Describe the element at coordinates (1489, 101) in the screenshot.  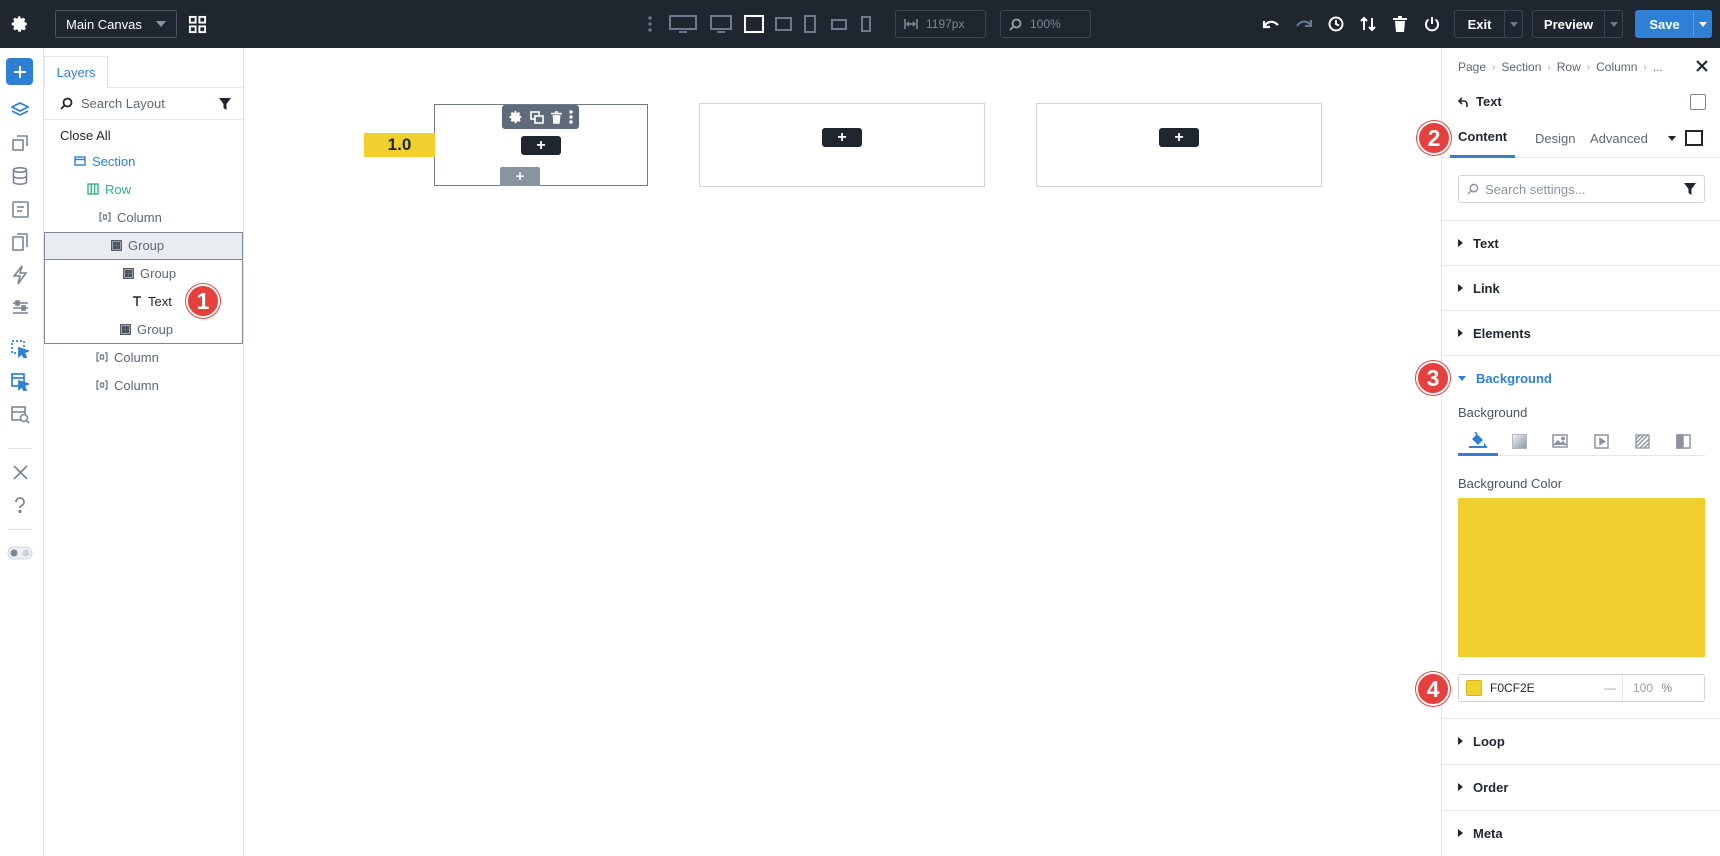
I see `module-title-label: Text` at that location.